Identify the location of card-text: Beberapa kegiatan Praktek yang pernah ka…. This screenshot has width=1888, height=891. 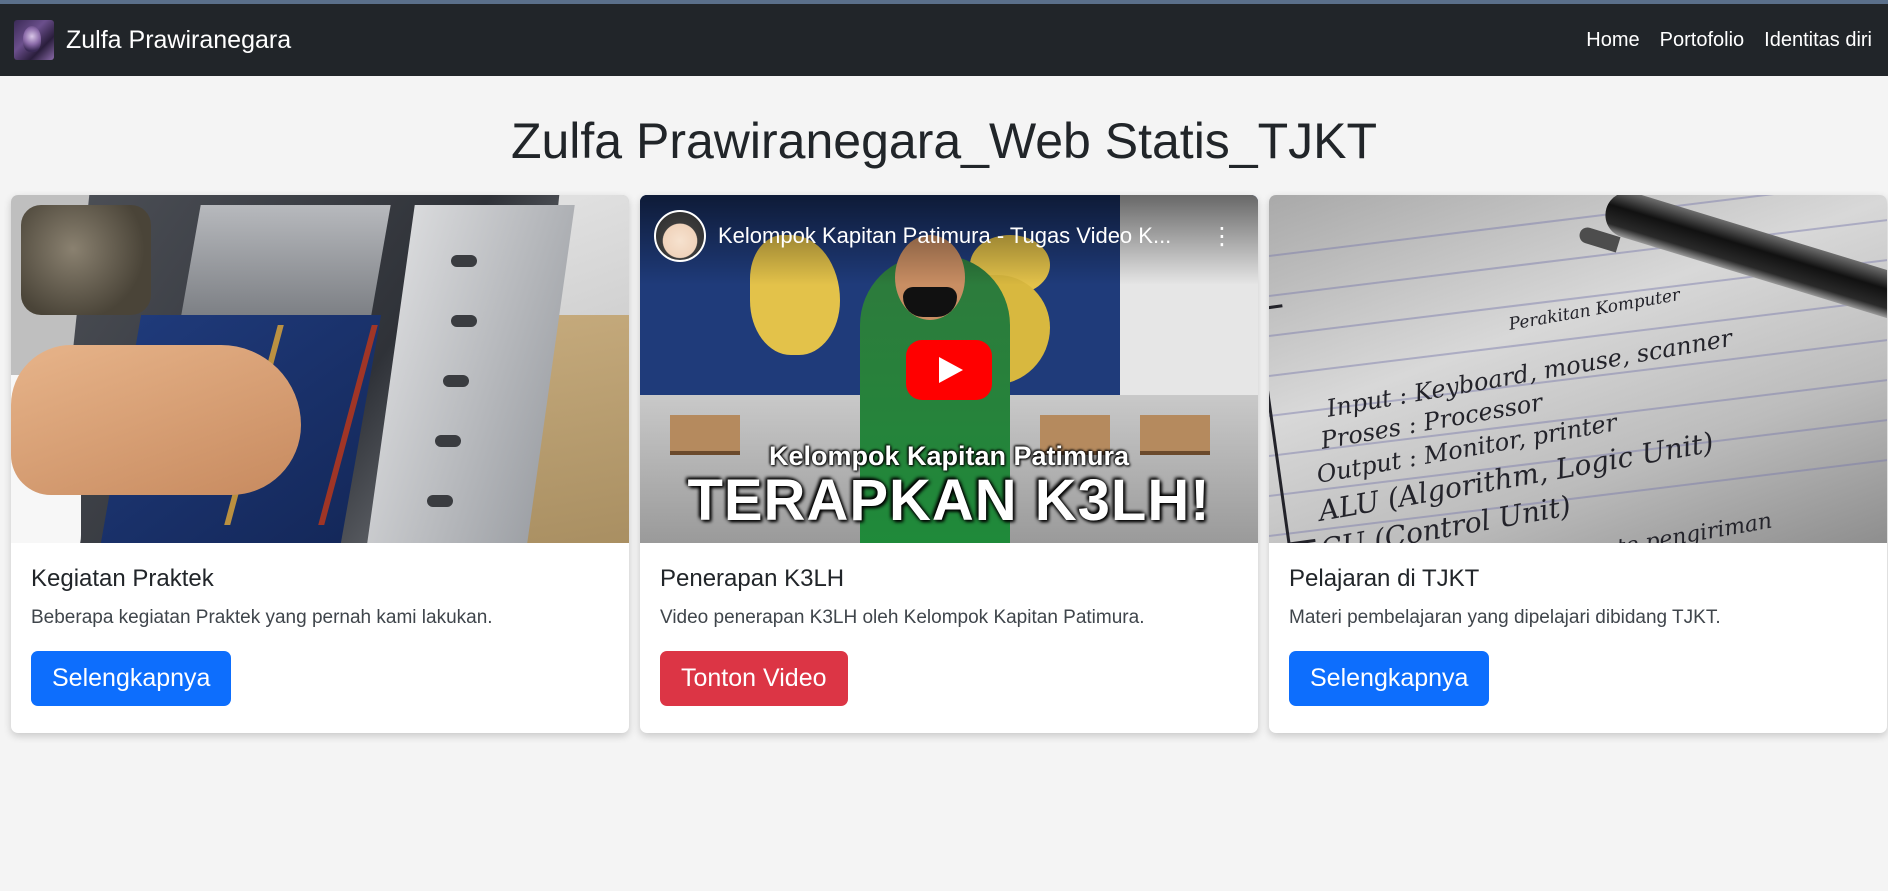
(262, 617).